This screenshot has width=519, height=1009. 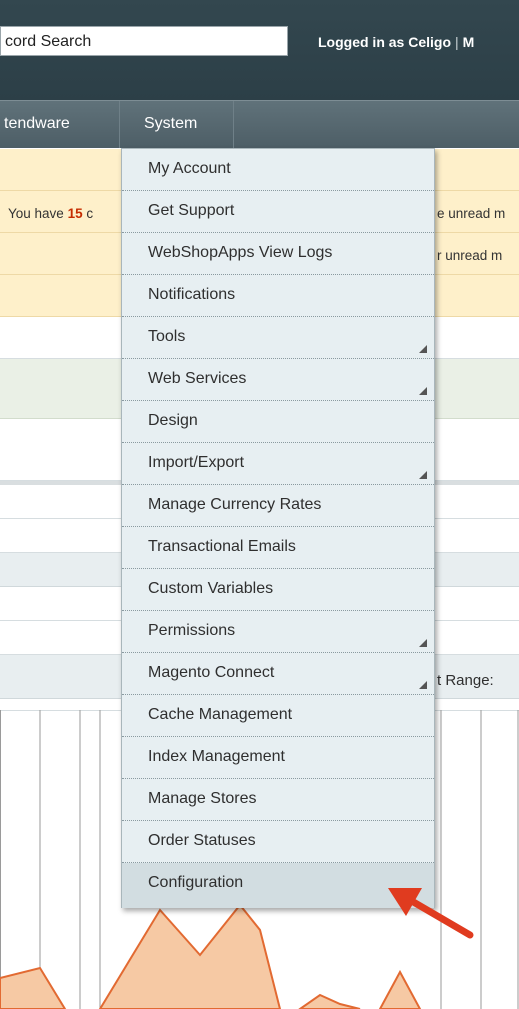 I want to click on menu-item-index-management: Index Management, so click(x=278, y=758).